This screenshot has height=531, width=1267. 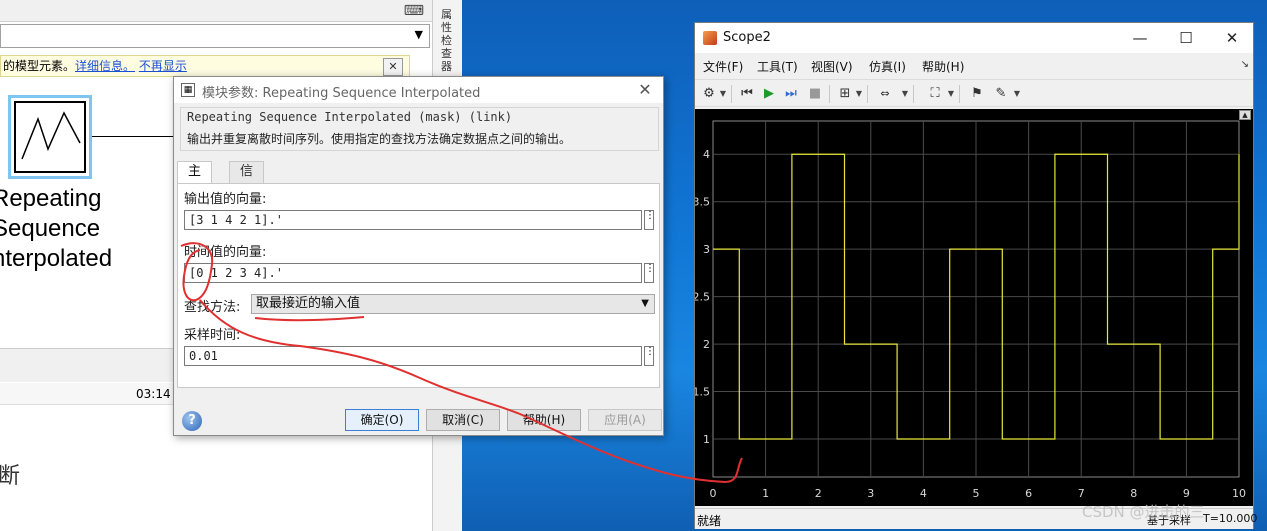 I want to click on step-forward-icon: ⏭, so click(x=791, y=94).